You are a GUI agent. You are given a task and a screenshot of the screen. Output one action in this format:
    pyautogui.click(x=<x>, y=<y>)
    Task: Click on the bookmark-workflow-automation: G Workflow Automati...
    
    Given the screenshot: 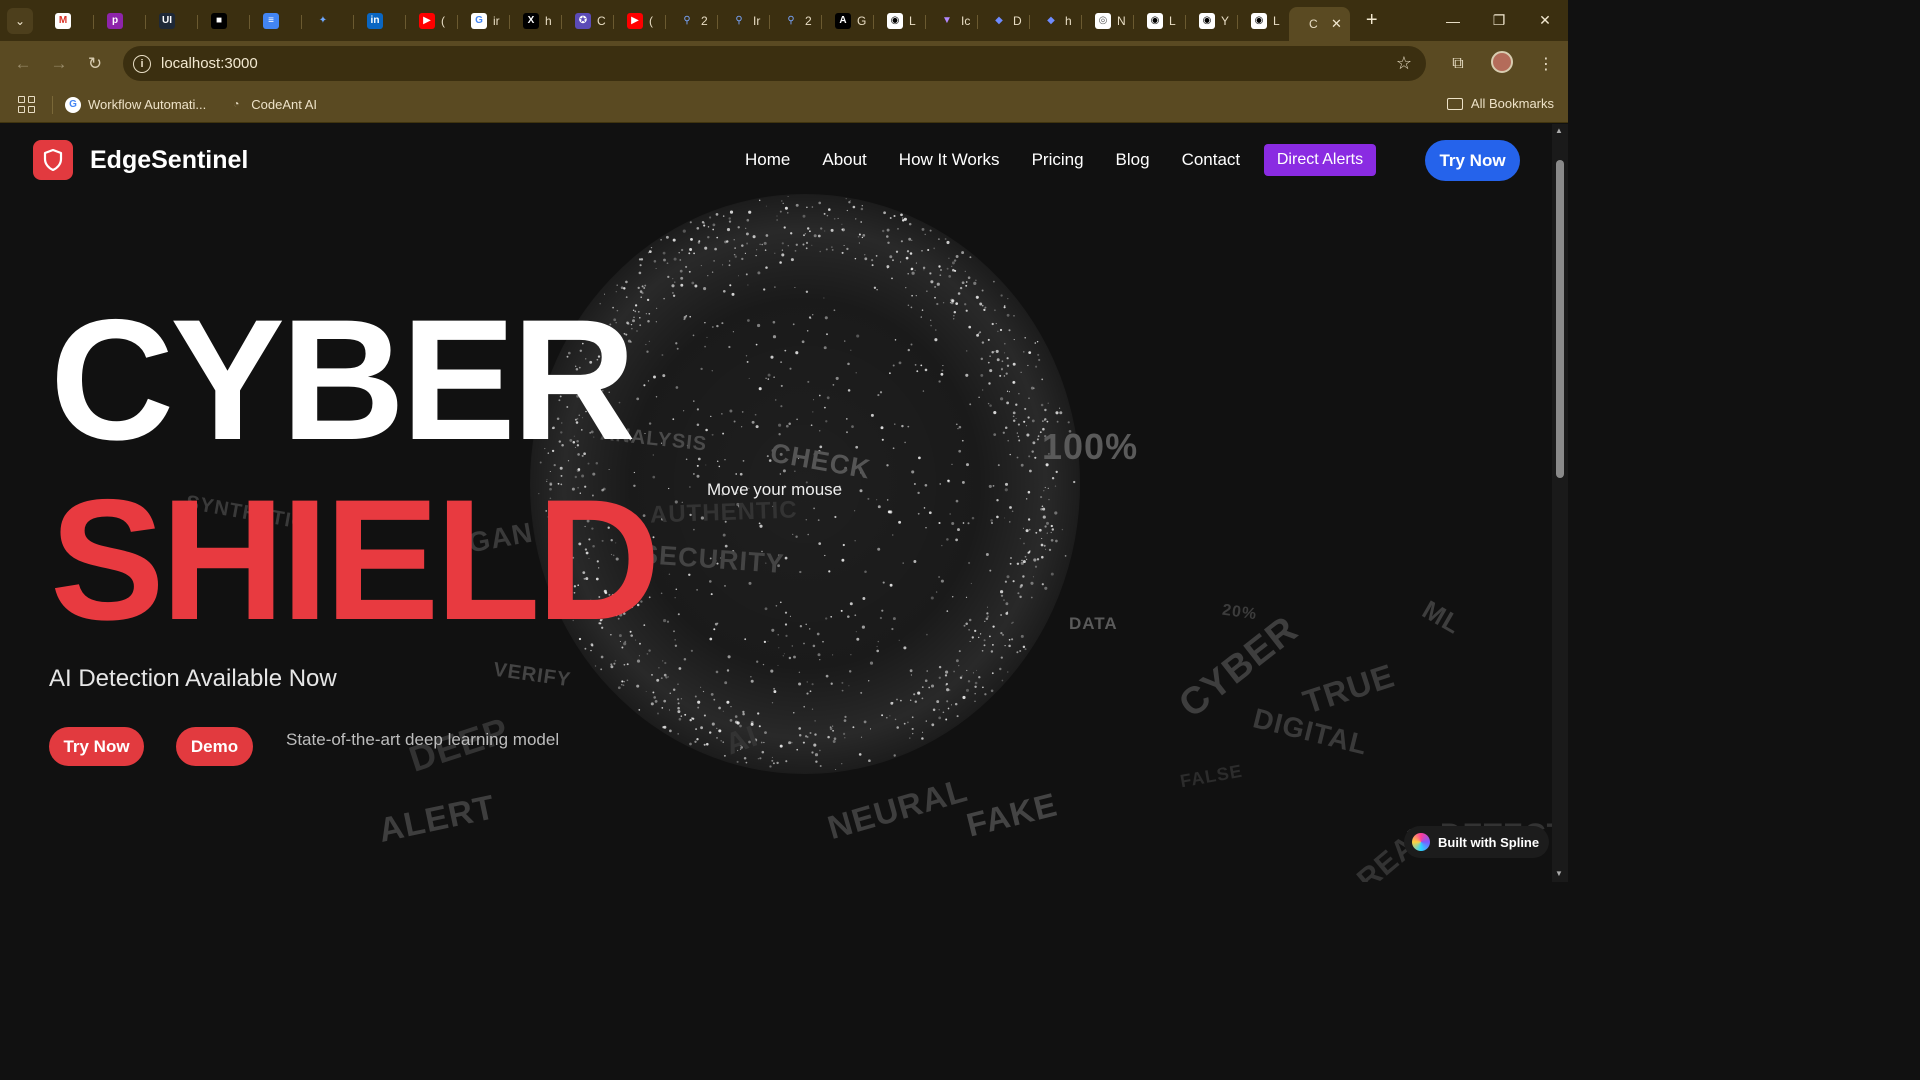 What is the action you would take?
    pyautogui.click(x=135, y=104)
    